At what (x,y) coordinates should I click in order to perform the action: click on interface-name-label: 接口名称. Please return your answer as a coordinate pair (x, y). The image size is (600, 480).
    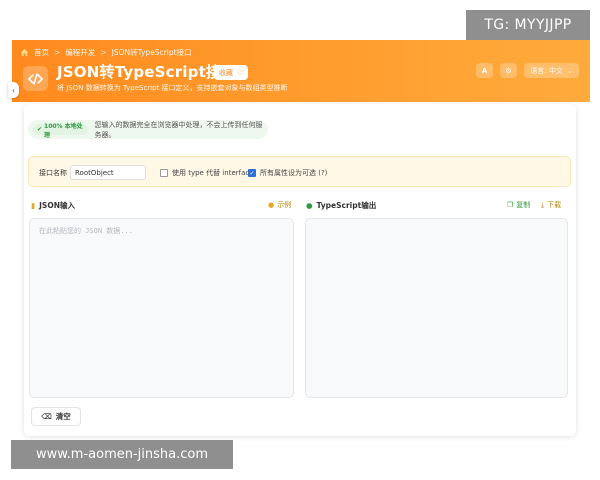
    Looking at the image, I should click on (53, 173).